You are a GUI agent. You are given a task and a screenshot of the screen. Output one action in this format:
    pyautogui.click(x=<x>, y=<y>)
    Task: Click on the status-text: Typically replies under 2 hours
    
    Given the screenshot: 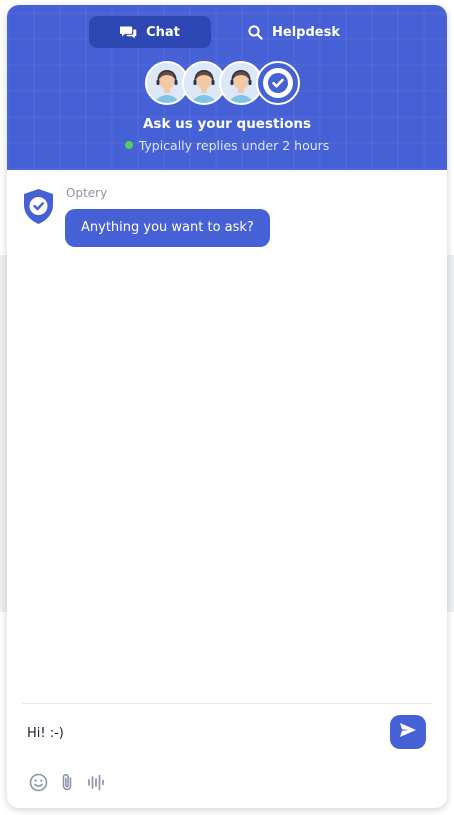 What is the action you would take?
    pyautogui.click(x=234, y=145)
    